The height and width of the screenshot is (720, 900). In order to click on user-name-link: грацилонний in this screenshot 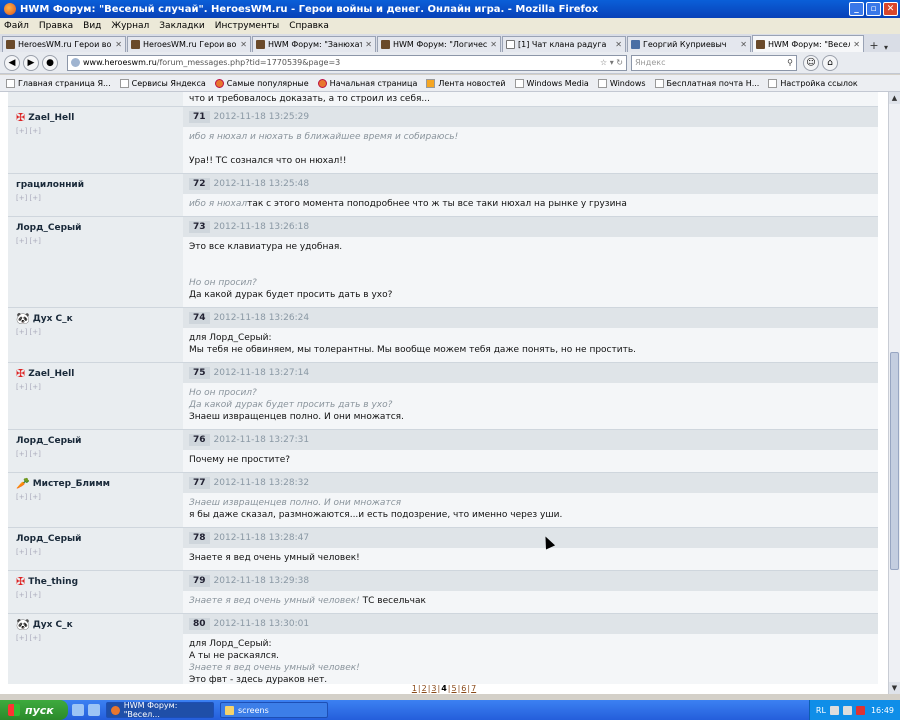, I will do `click(96, 185)`.